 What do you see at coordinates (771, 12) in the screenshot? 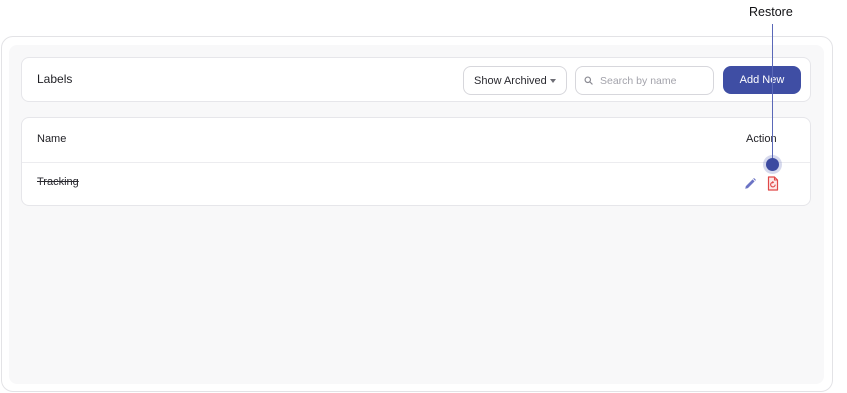
I see `restore-callout-label: Restore` at bounding box center [771, 12].